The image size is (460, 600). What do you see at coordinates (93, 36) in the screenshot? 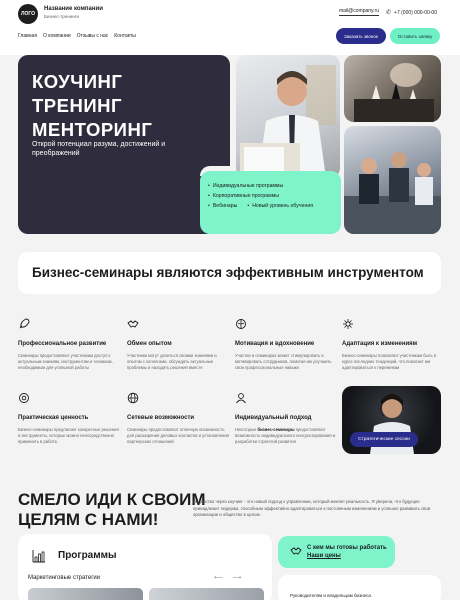
I see `nav-item-reviews: Отзывы с нас` at bounding box center [93, 36].